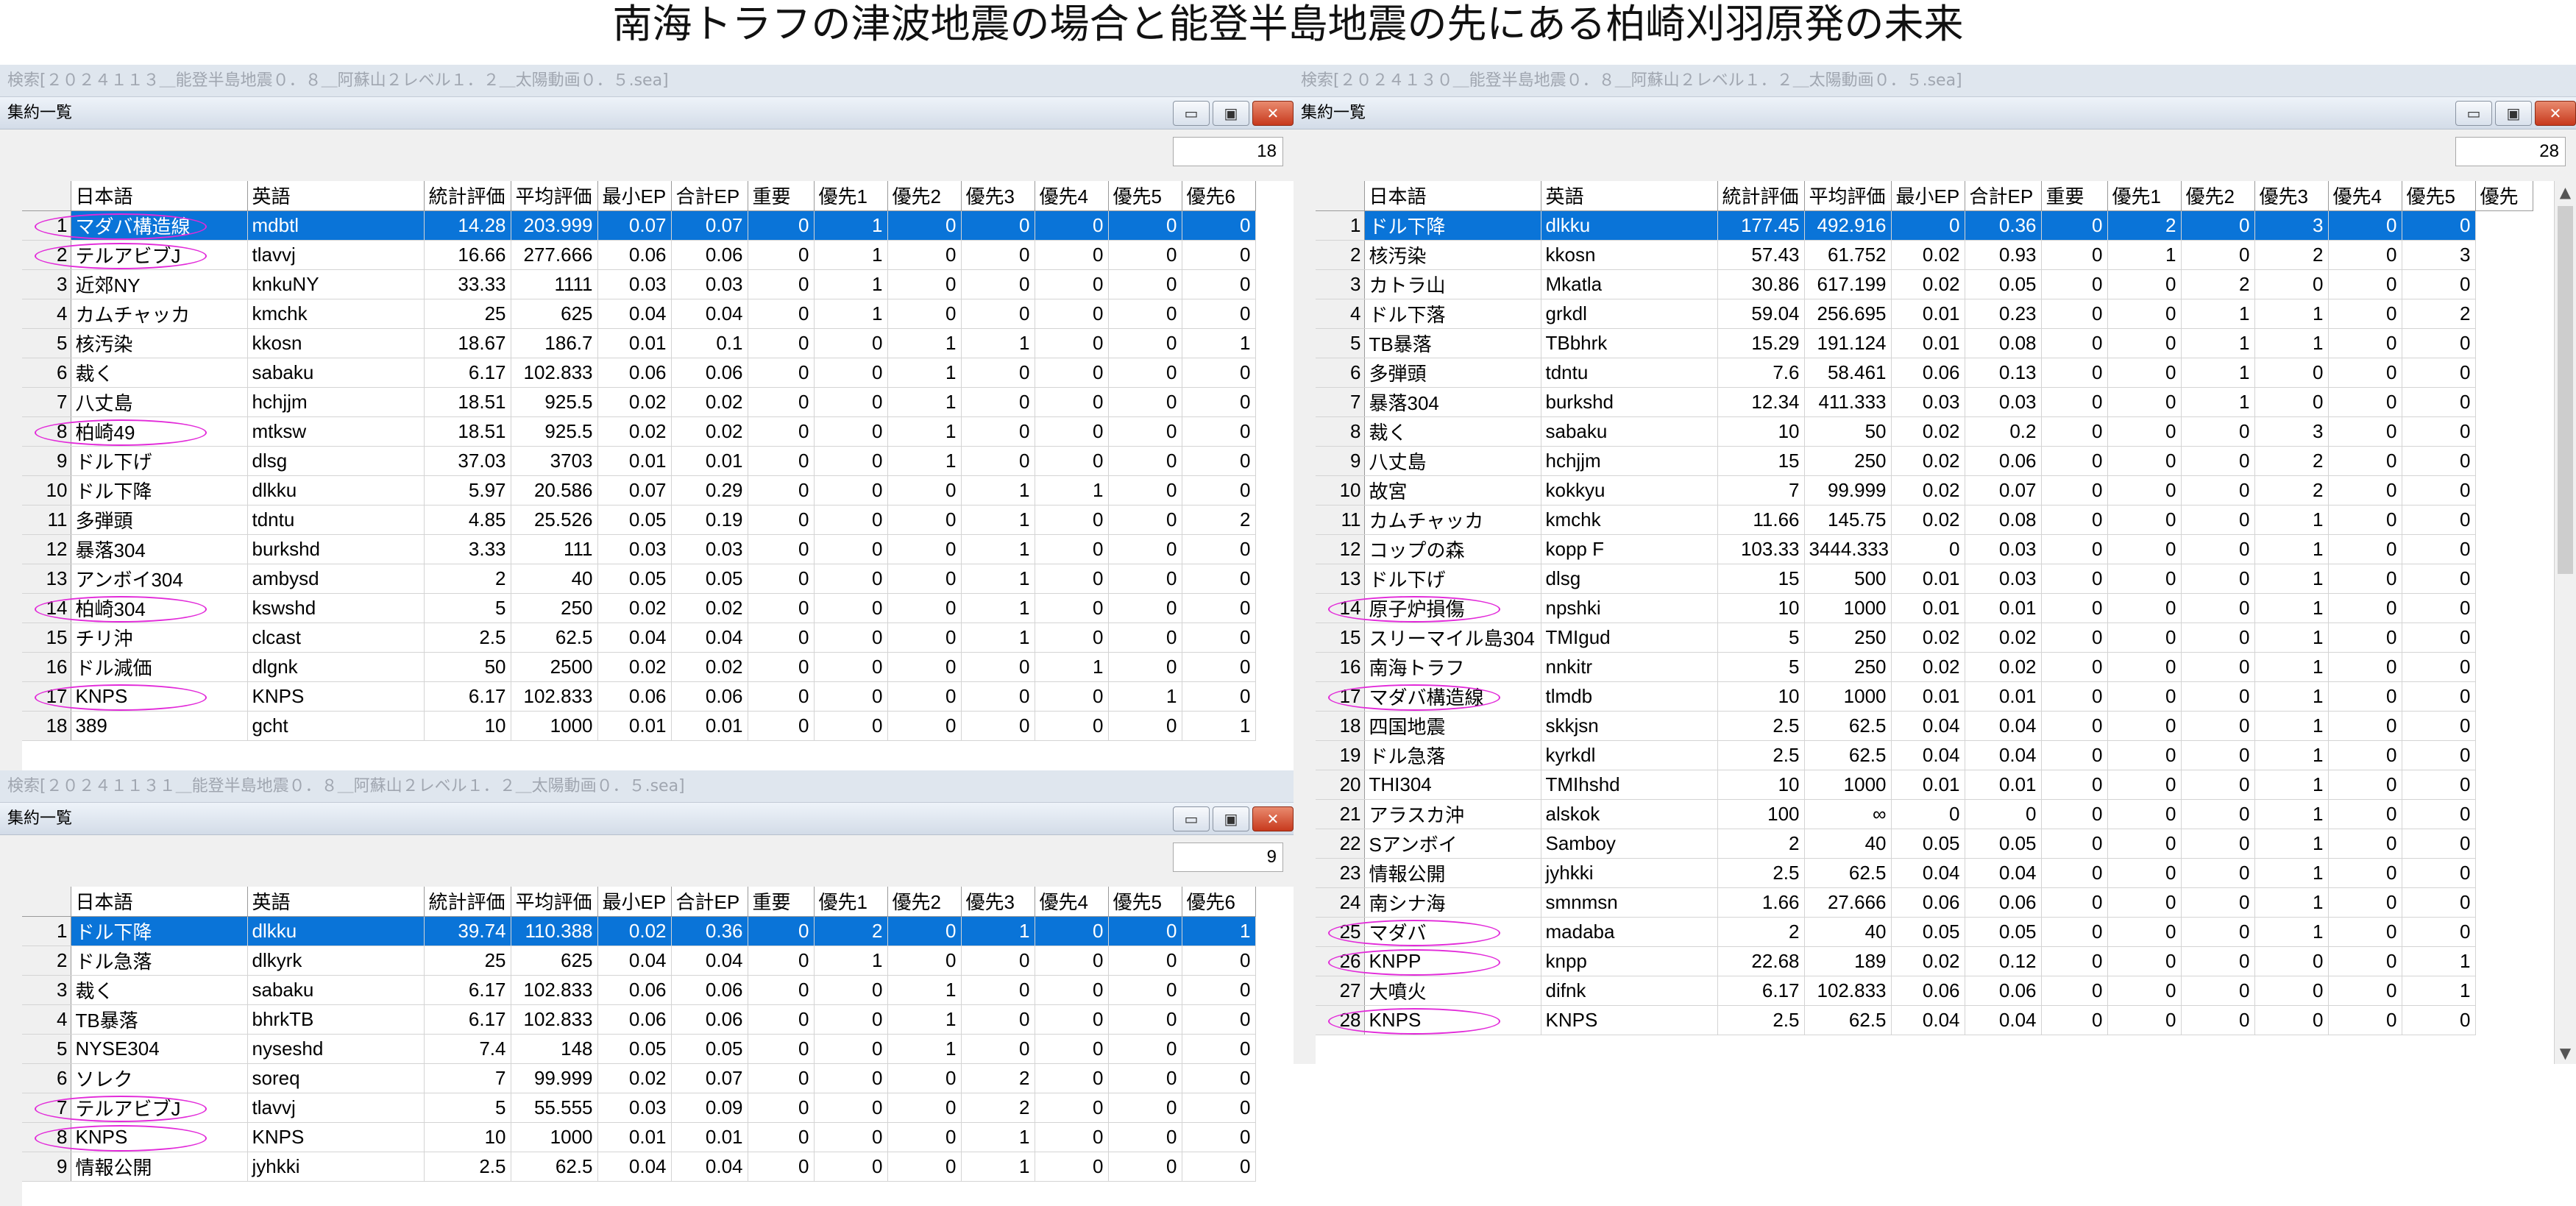 The width and height of the screenshot is (2576, 1206). What do you see at coordinates (639, 961) in the screenshot?
I see `table-row: 2 ドル急落 dlkyrk 25 625 0.04 0.04 0 1 0 0 0 0 0` at bounding box center [639, 961].